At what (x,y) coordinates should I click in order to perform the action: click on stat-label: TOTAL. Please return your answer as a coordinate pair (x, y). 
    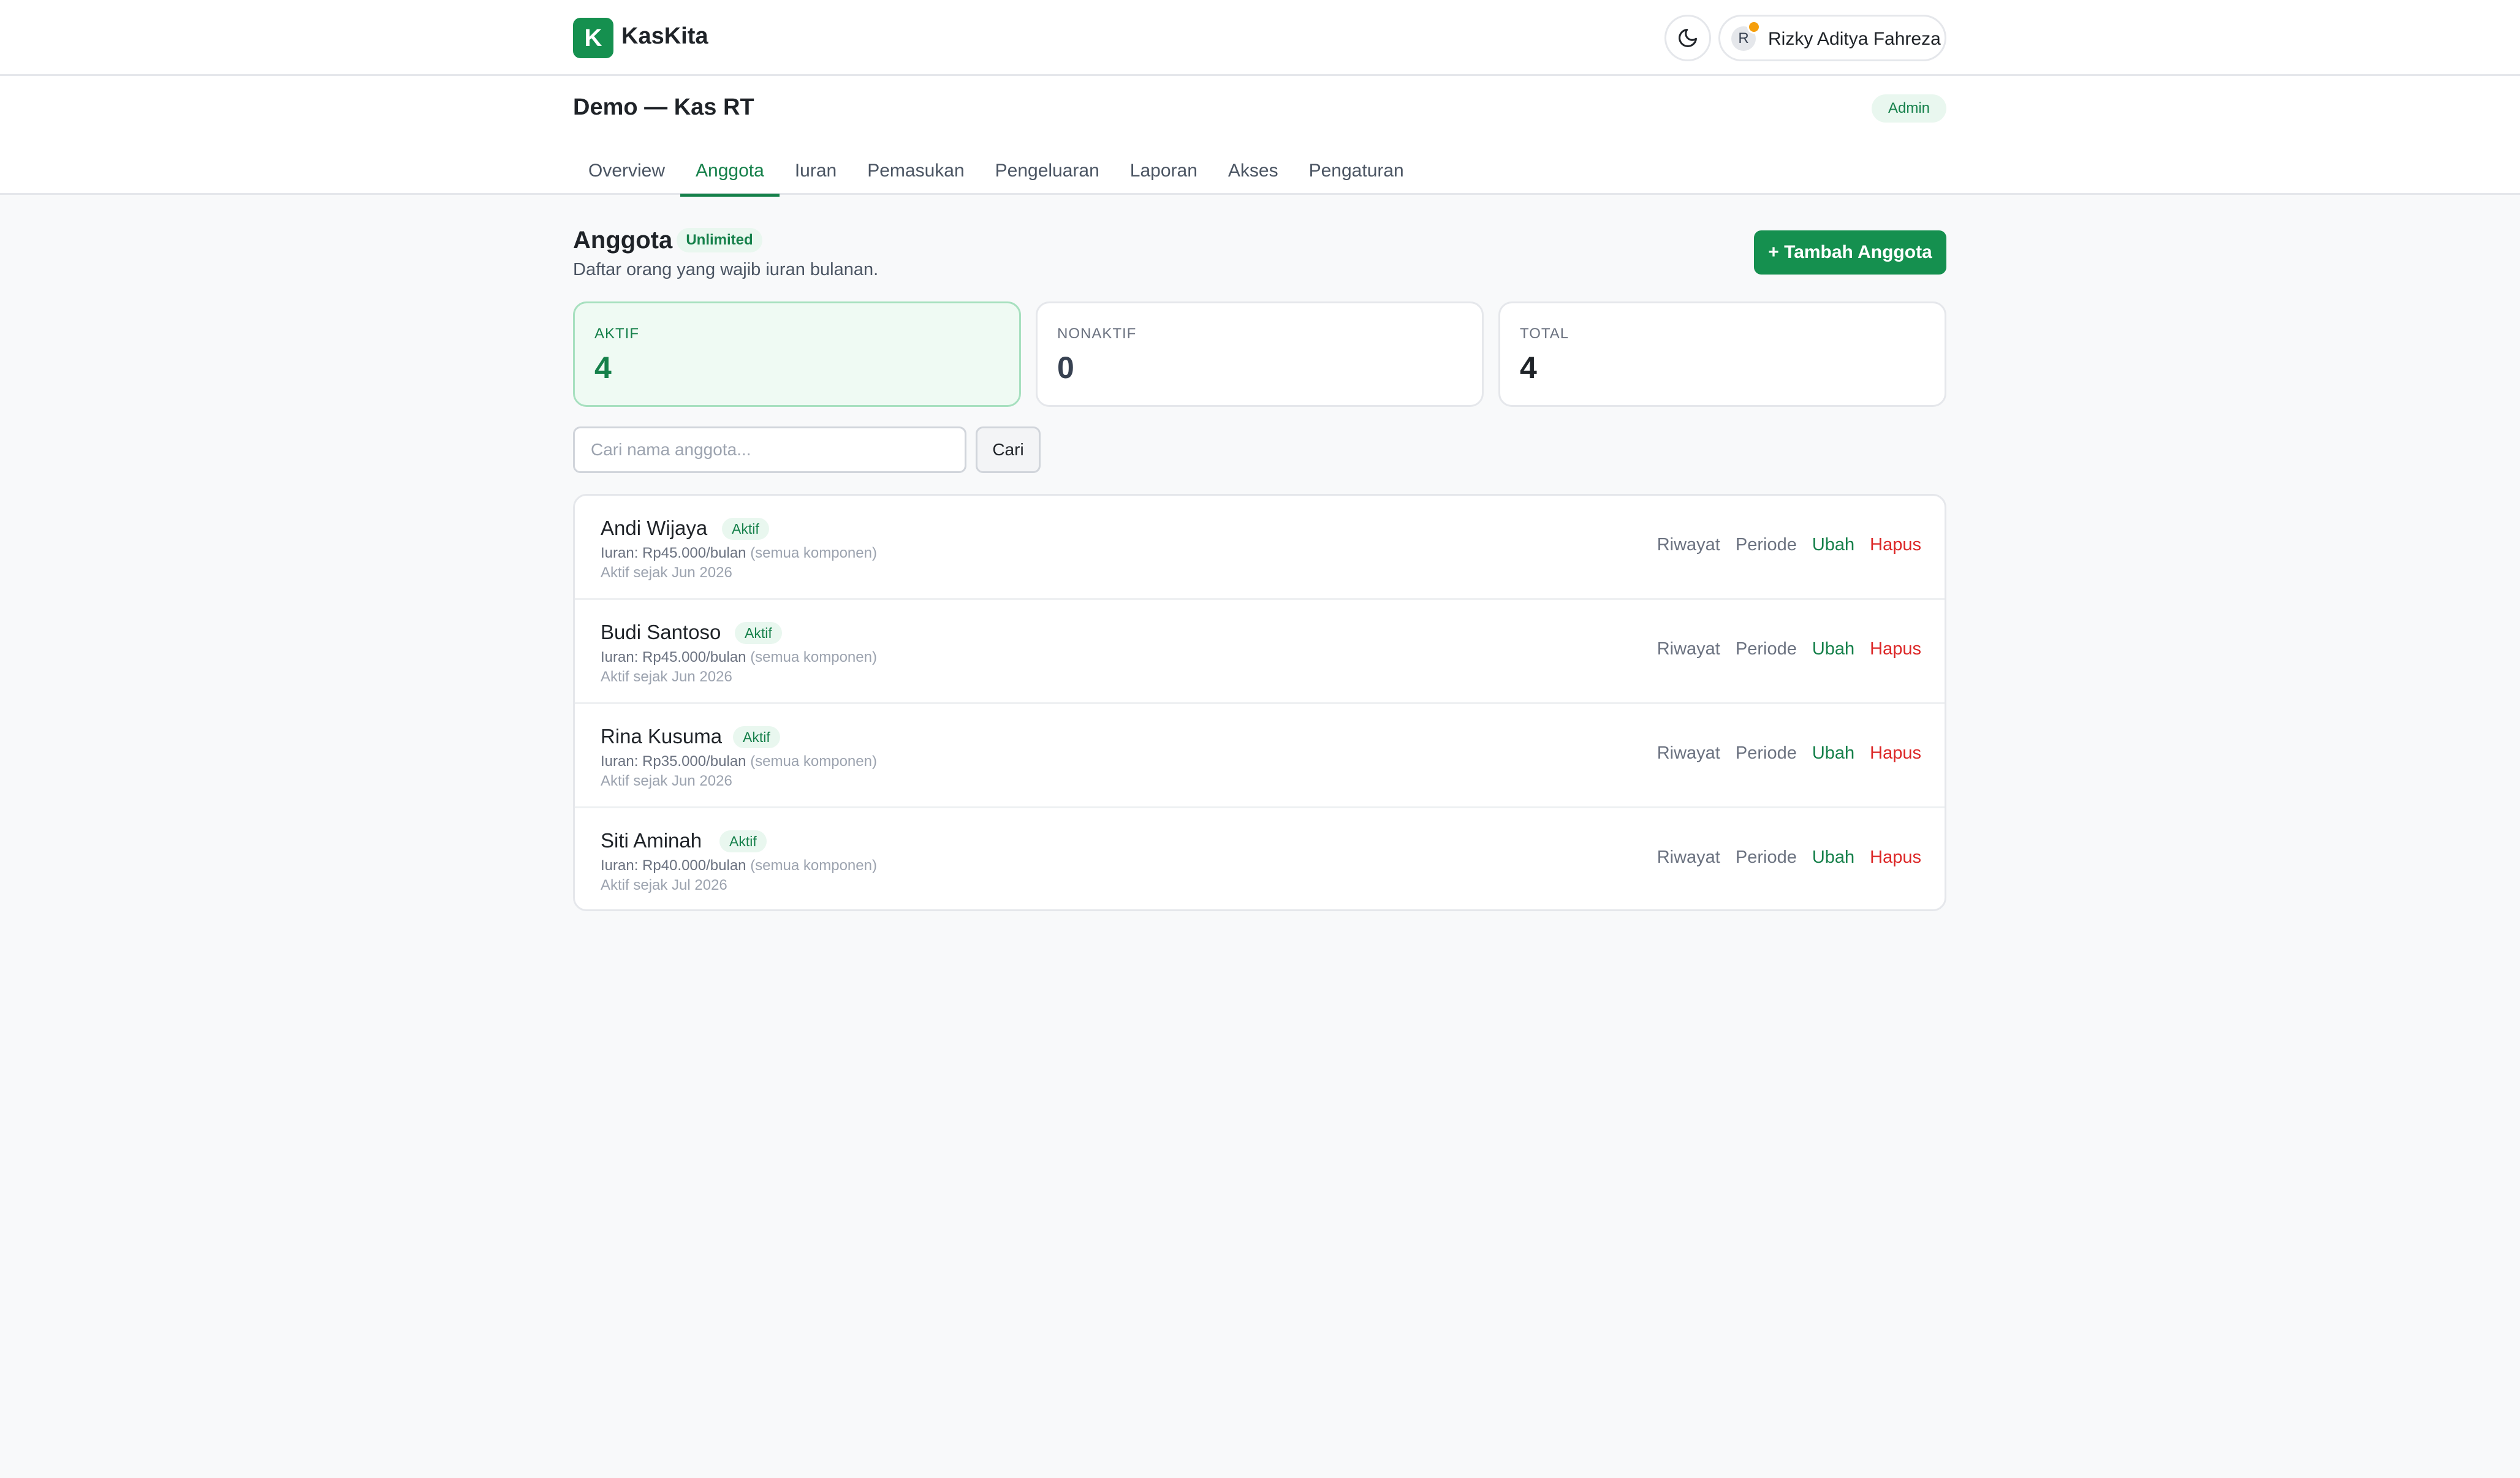
    Looking at the image, I should click on (1544, 333).